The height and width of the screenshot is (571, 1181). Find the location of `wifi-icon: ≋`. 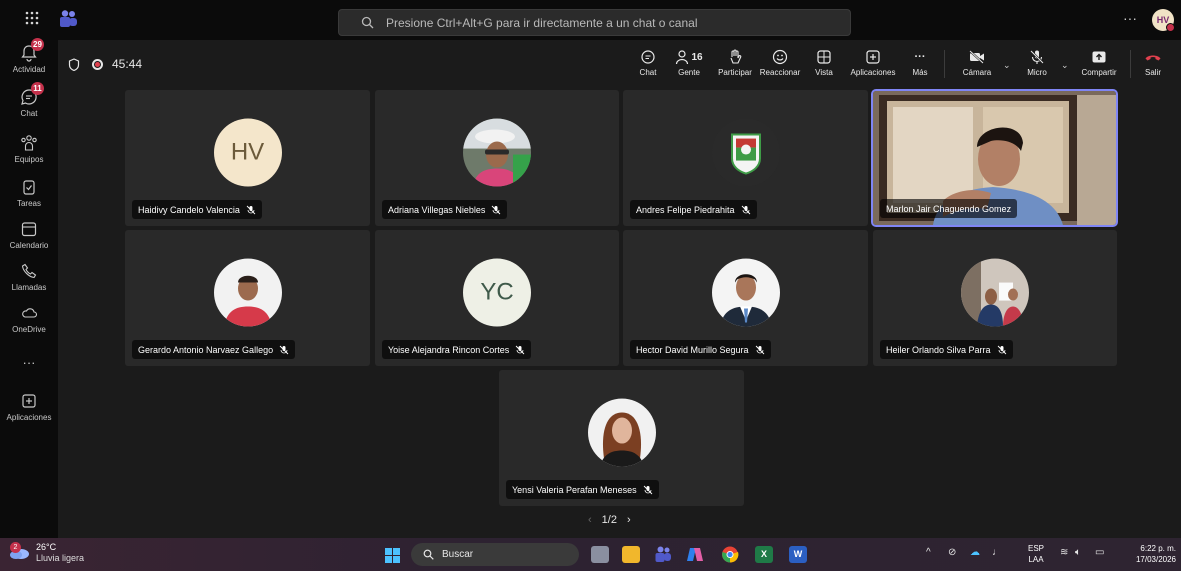

wifi-icon: ≋ is located at coordinates (1064, 552).